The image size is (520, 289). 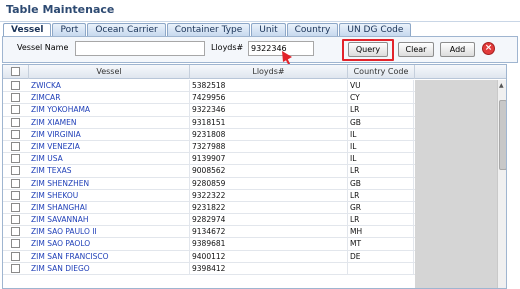 I want to click on tab-country: Country, so click(x=312, y=29).